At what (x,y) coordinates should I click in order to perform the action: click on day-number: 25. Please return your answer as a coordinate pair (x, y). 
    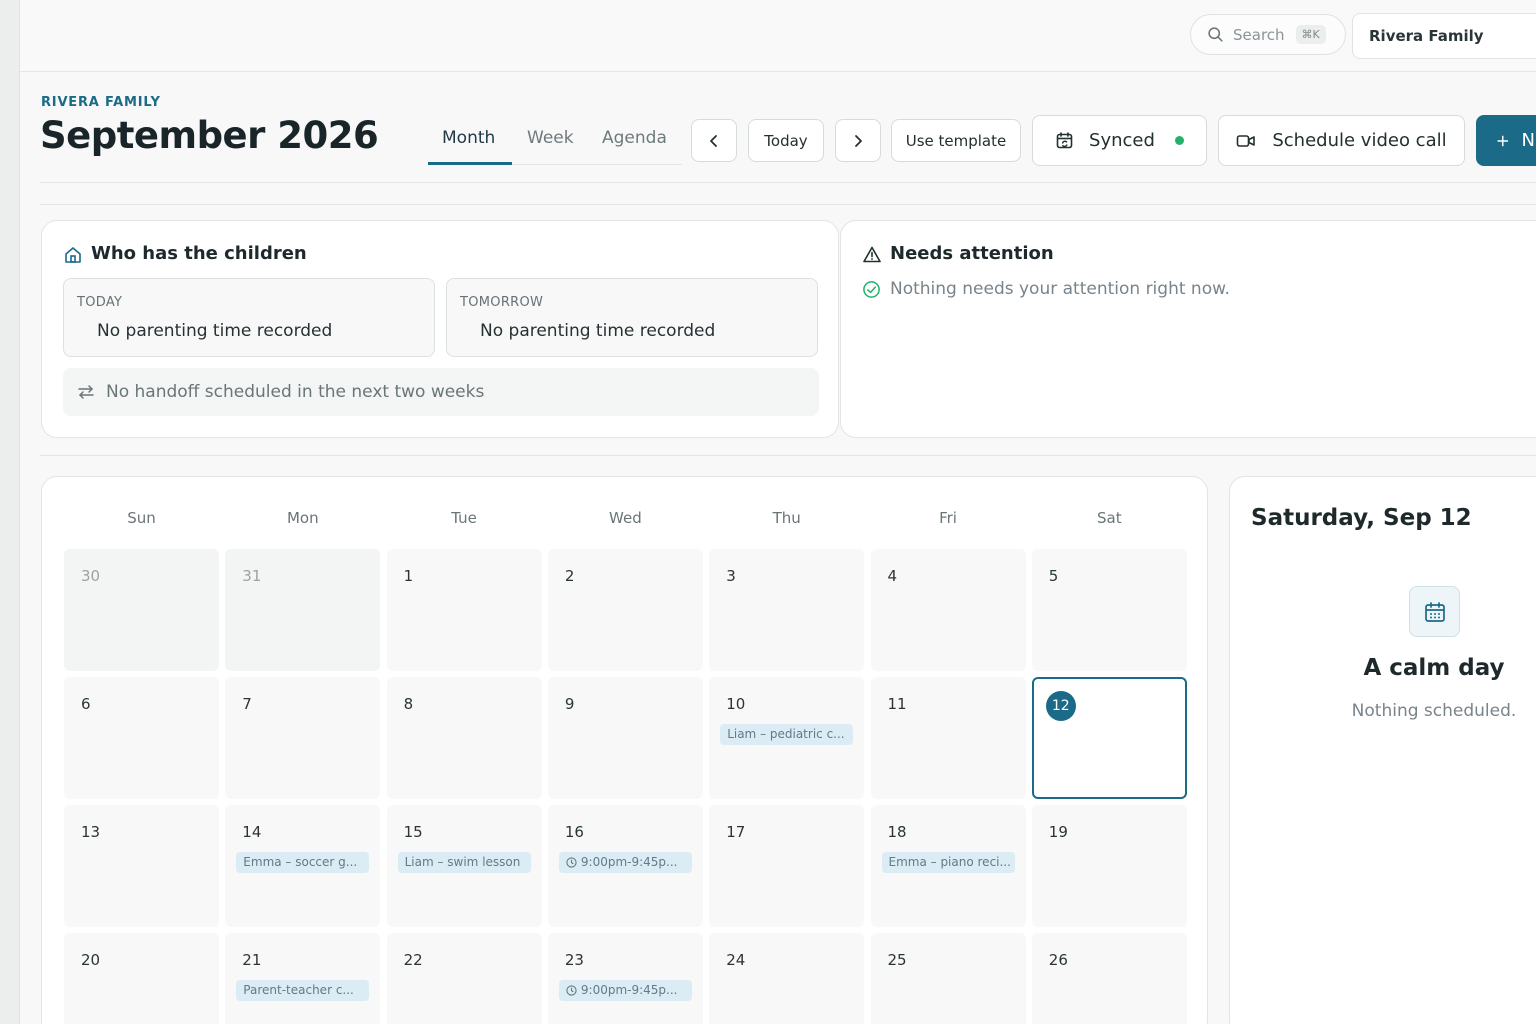
    Looking at the image, I should click on (897, 960).